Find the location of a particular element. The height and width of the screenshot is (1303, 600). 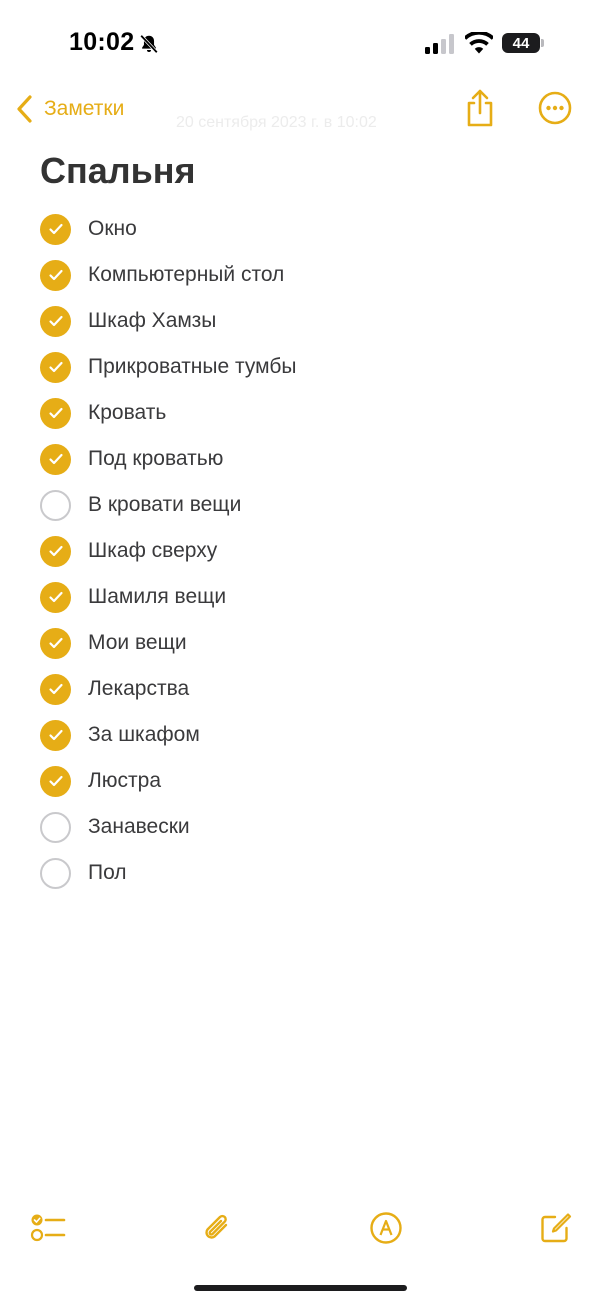

battery-cap is located at coordinates (542, 43).